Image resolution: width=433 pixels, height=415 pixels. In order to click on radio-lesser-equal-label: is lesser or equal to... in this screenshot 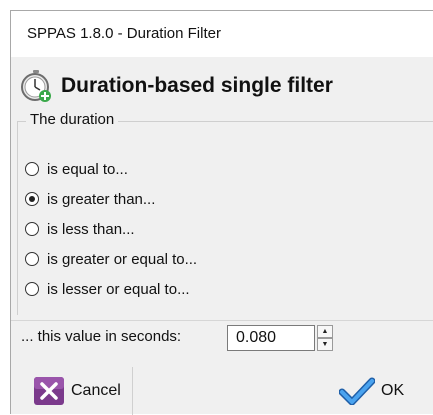, I will do `click(118, 289)`.